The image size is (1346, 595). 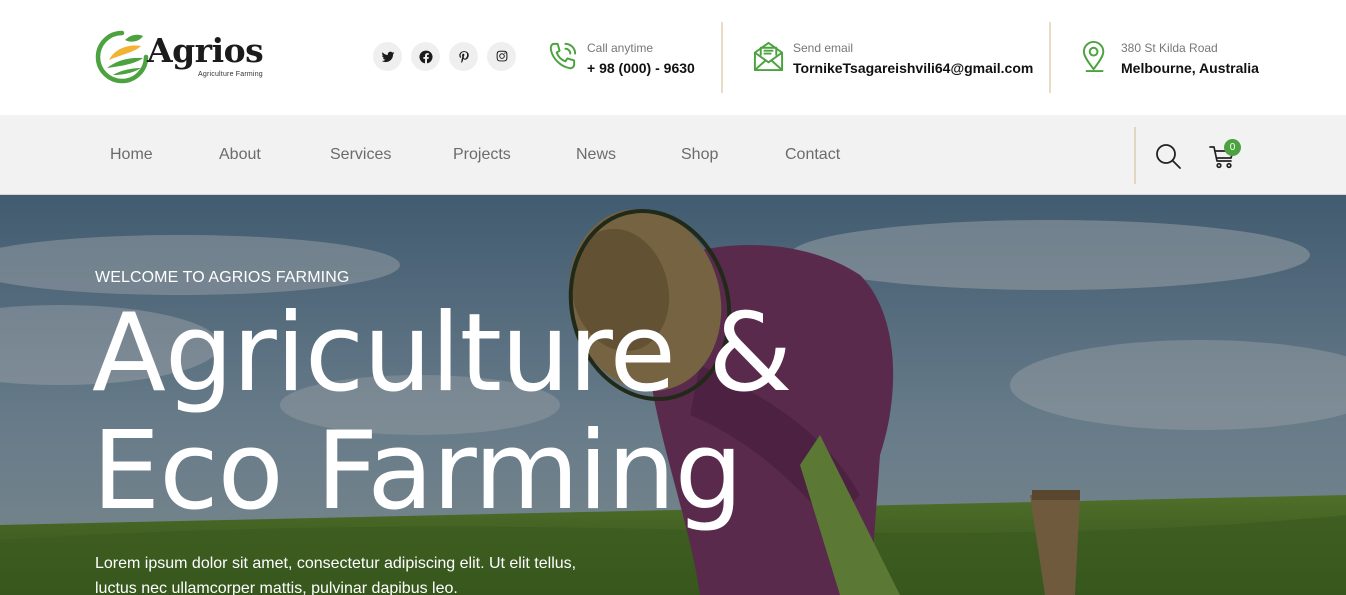 I want to click on address-street: 380 St Kilda Road, so click(x=1169, y=48).